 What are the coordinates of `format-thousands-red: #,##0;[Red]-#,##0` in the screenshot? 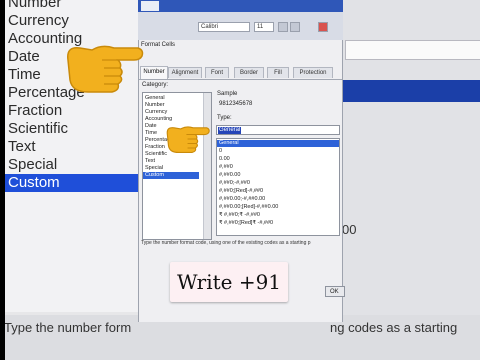 It's located at (241, 191).